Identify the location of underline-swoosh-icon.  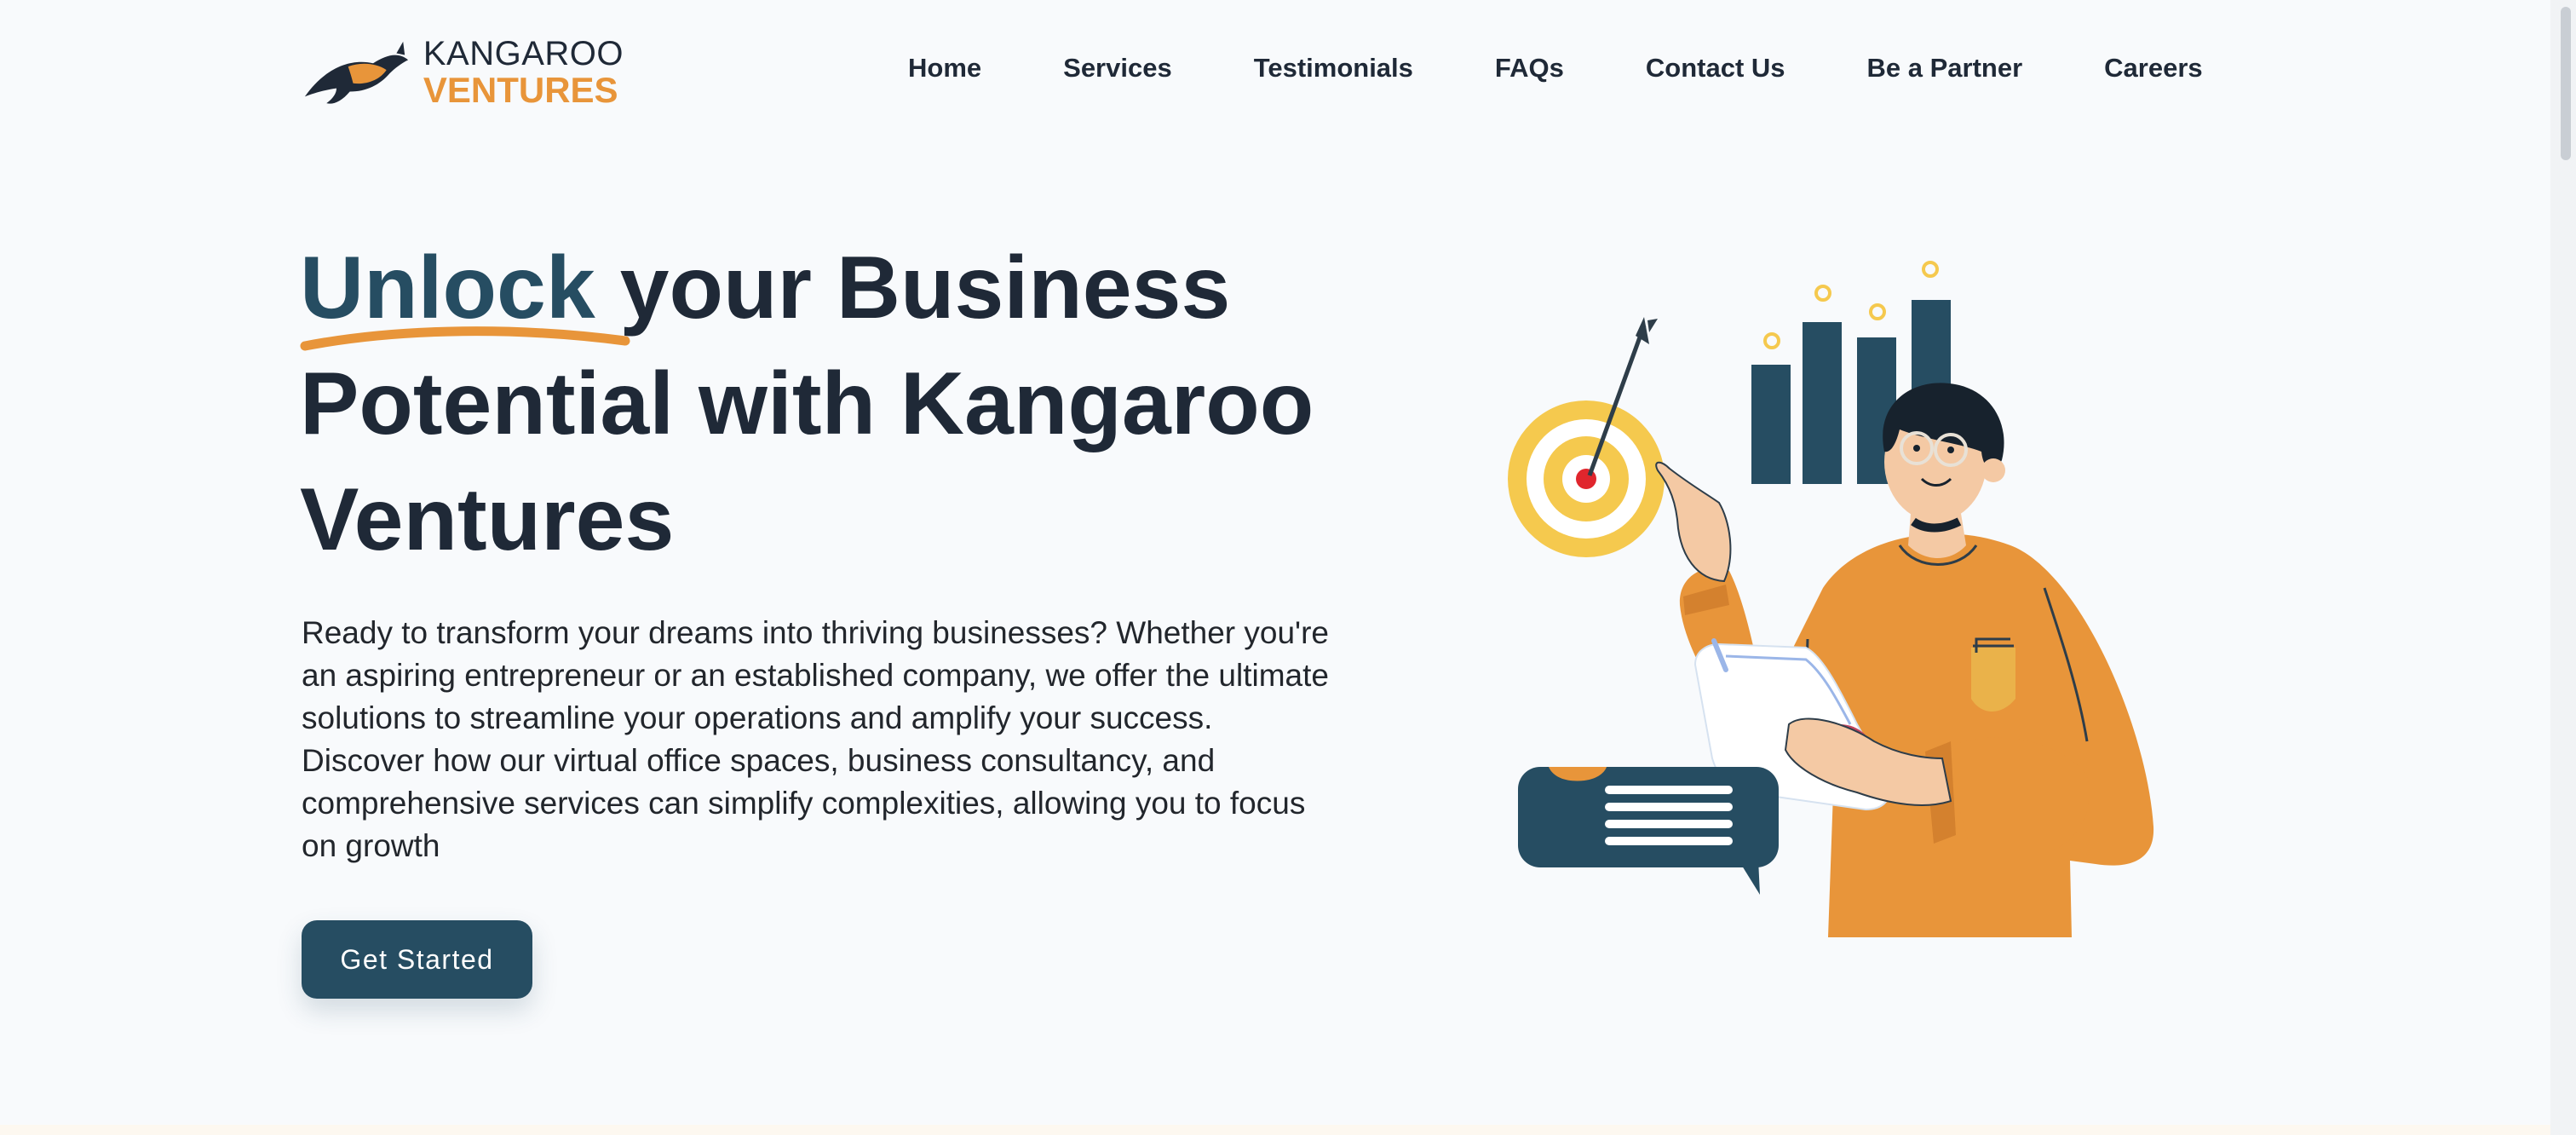
(465, 338).